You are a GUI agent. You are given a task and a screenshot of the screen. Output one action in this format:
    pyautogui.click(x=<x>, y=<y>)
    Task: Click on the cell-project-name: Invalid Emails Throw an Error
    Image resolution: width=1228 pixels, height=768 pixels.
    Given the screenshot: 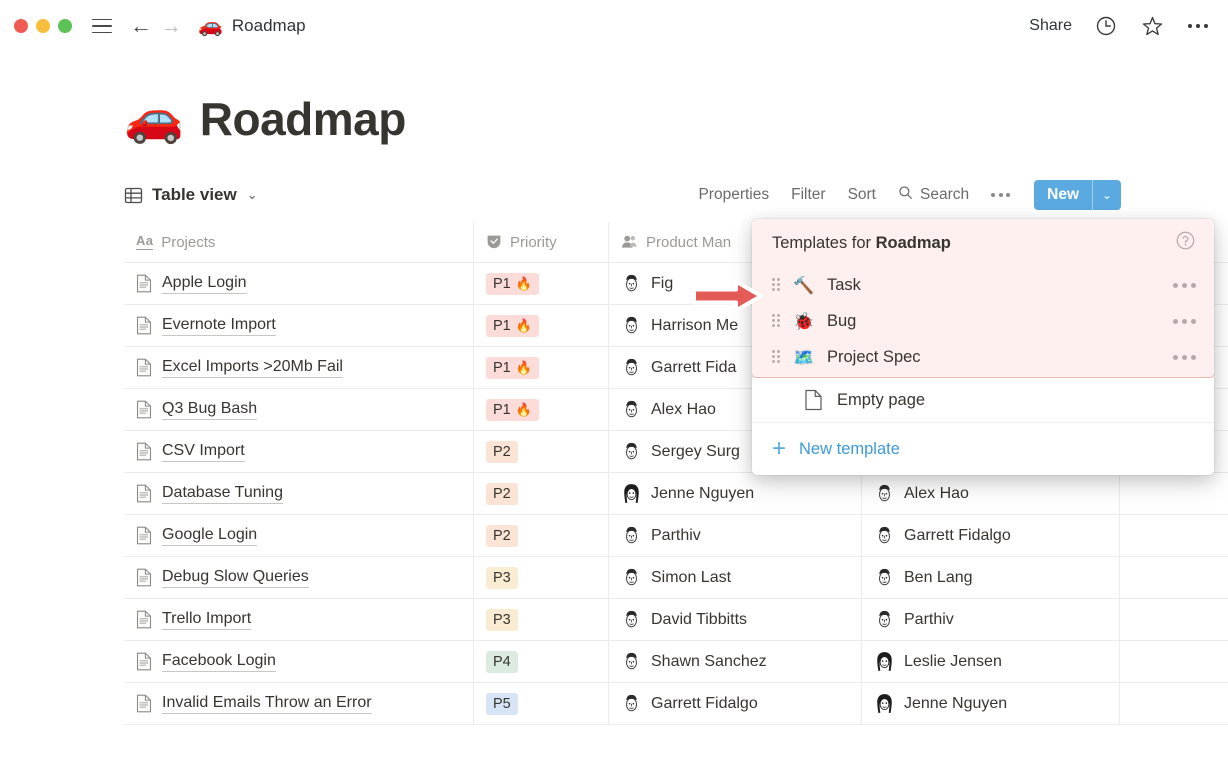 What is the action you would take?
    pyautogui.click(x=299, y=703)
    